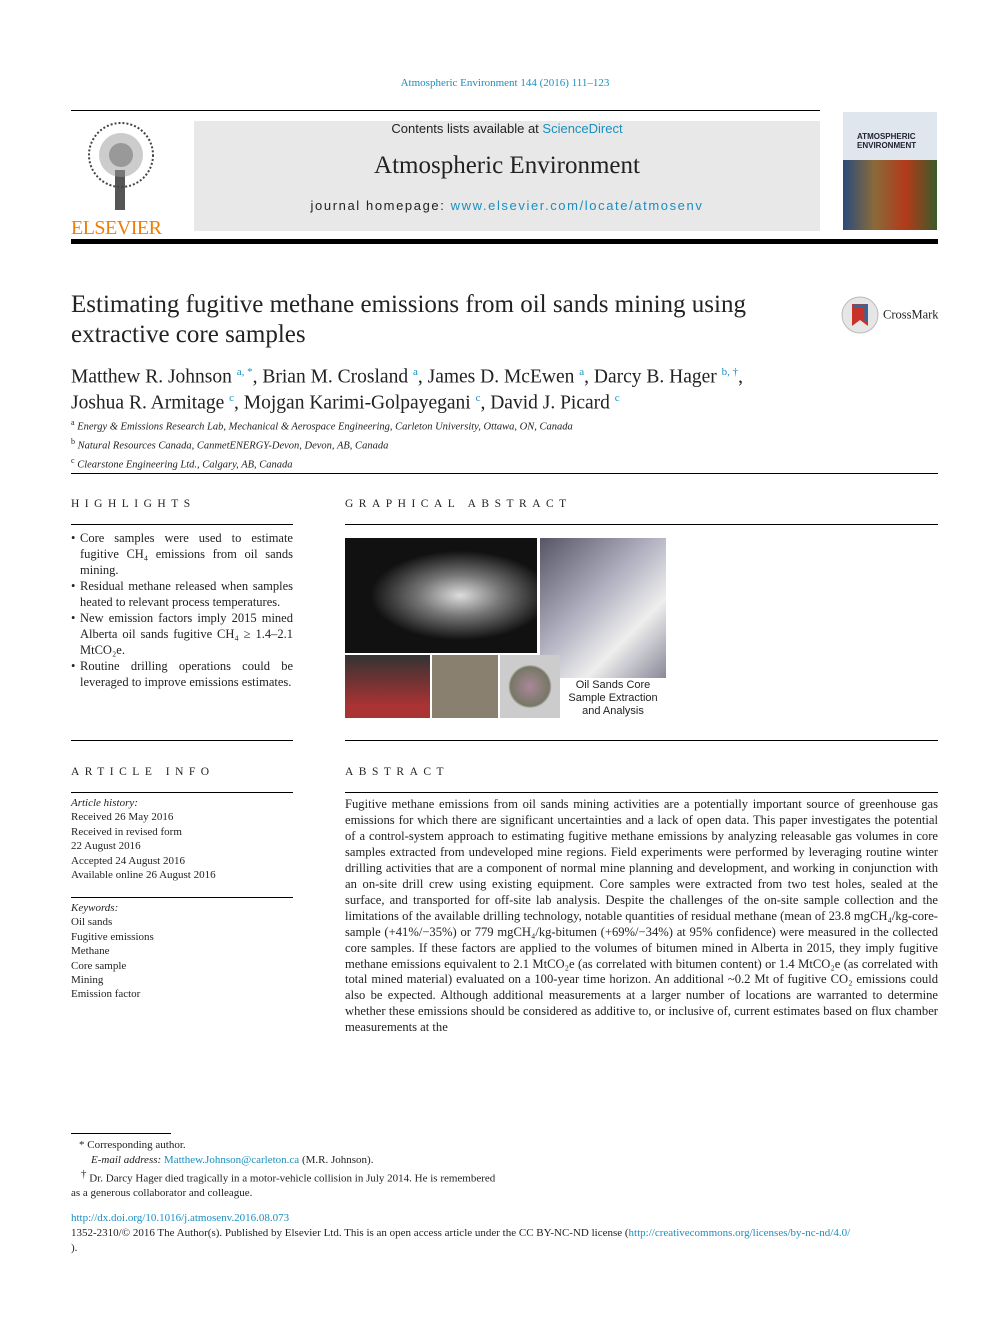 The image size is (992, 1323). I want to click on author: Mojgan Karimi-Golpayegani, so click(357, 402).